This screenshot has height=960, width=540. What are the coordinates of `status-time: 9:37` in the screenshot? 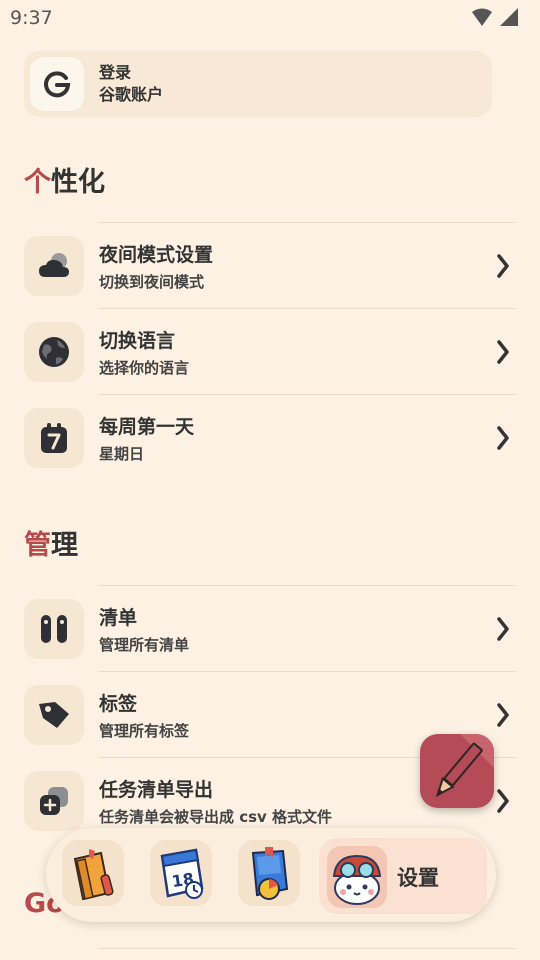 It's located at (31, 18).